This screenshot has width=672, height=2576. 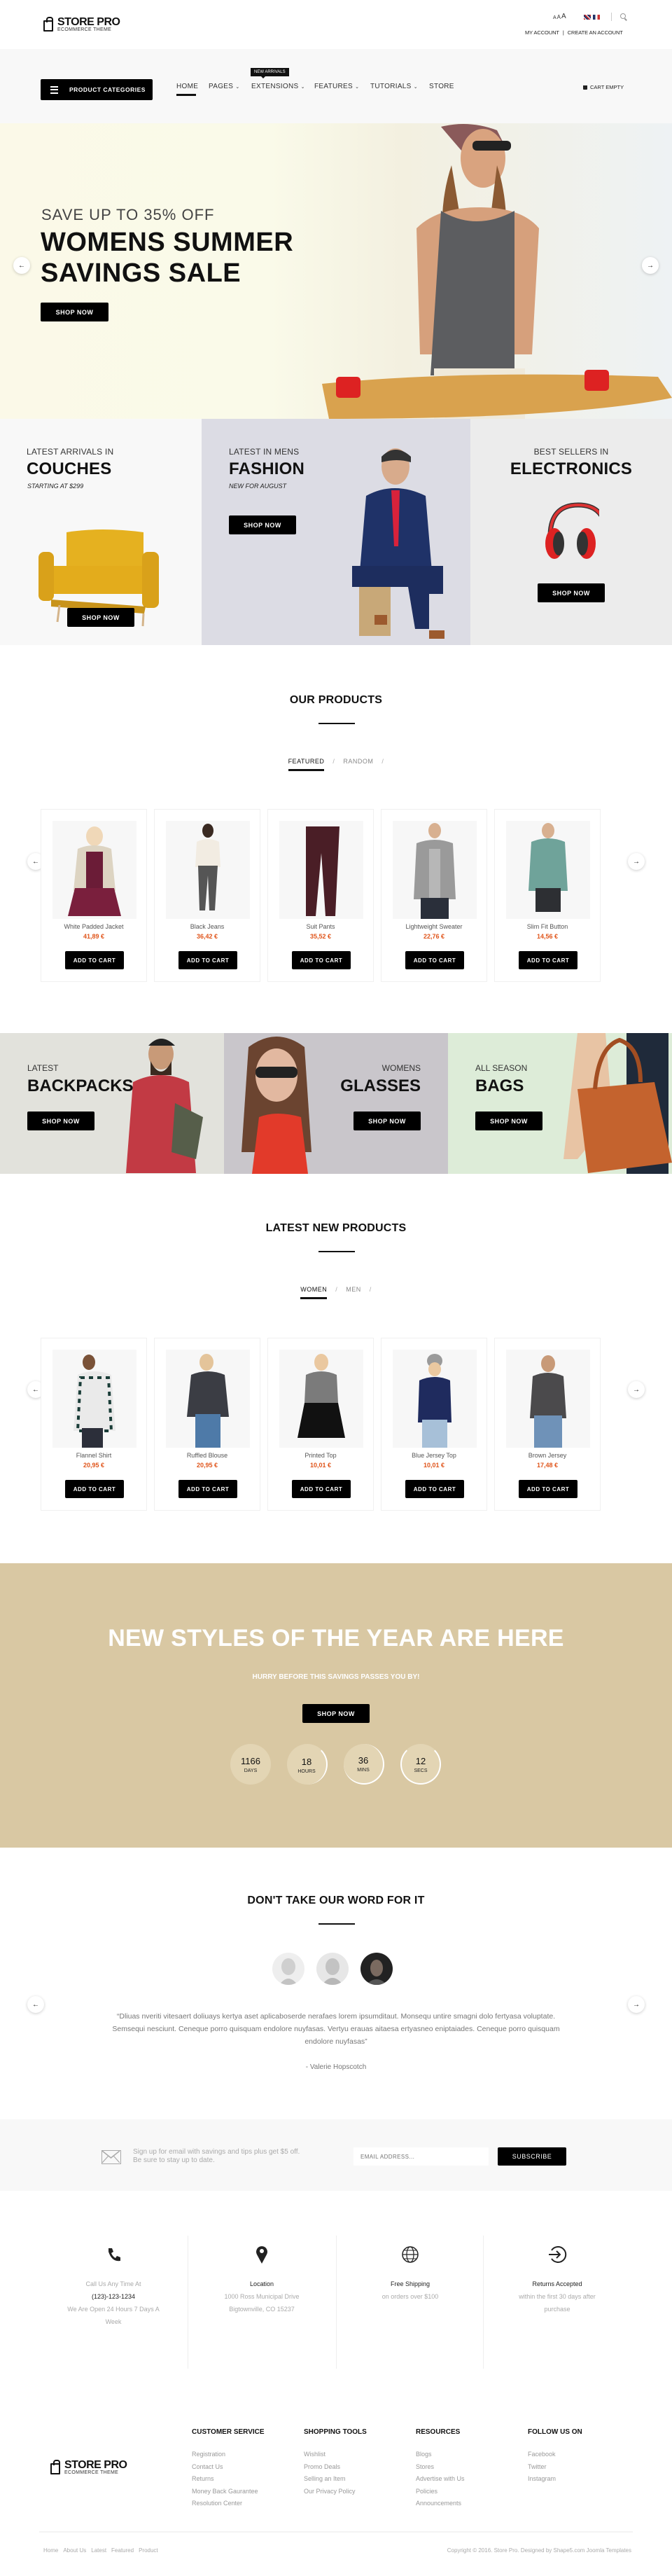 I want to click on font-large-button: A, so click(x=563, y=16).